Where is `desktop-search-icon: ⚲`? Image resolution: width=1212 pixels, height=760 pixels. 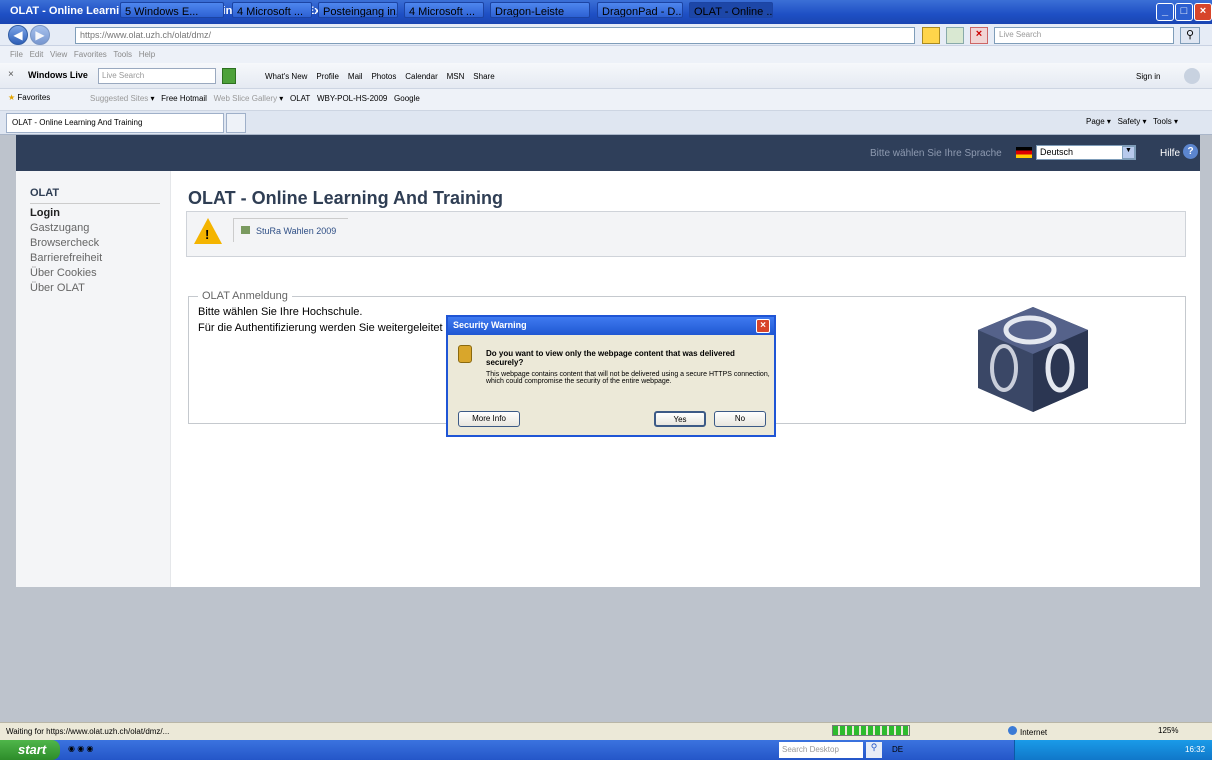
desktop-search-icon: ⚲ is located at coordinates (874, 750).